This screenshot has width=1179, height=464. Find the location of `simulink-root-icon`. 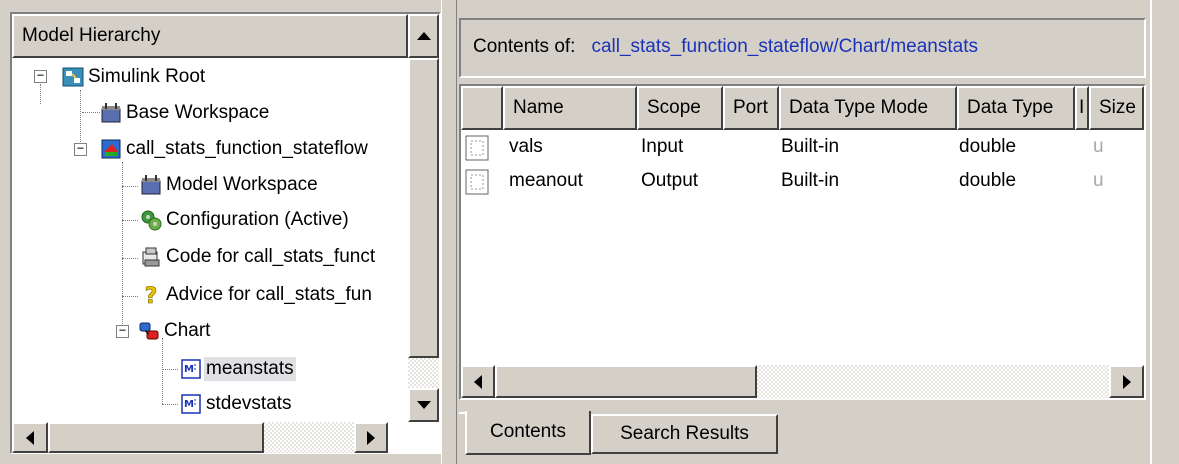

simulink-root-icon is located at coordinates (73, 77).